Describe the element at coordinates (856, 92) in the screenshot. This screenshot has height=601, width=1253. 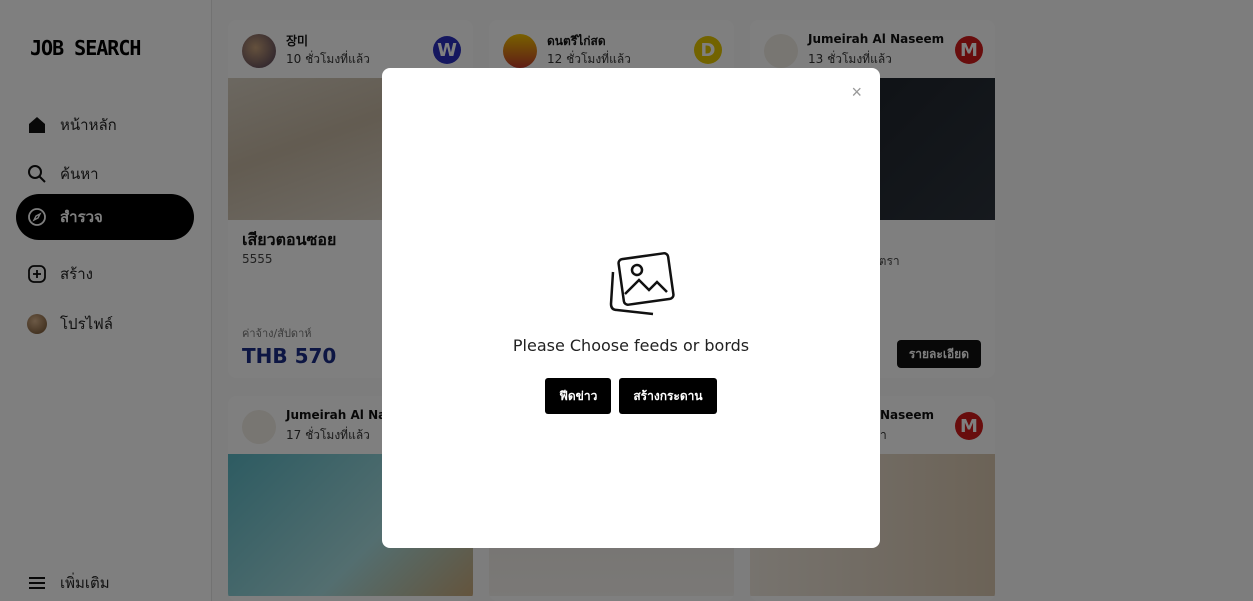
I see `close-button: ×` at that location.